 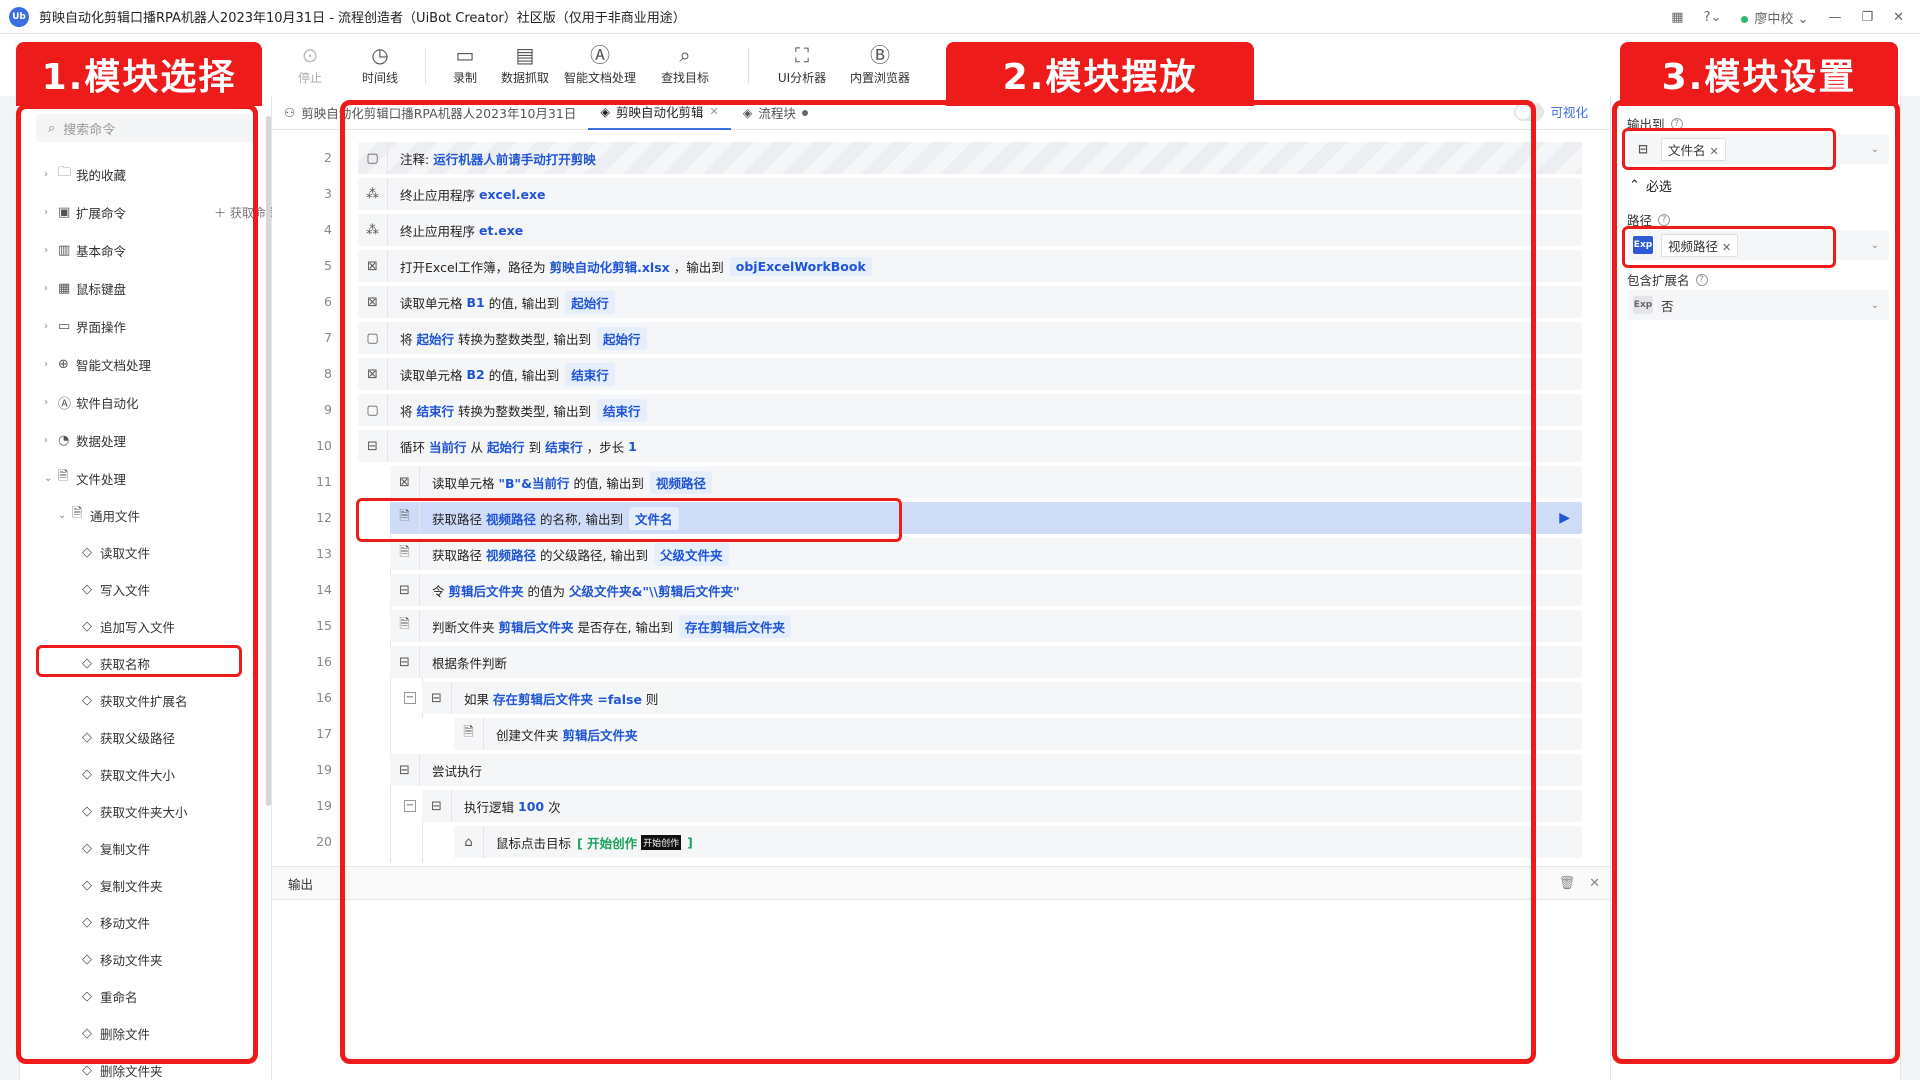 I want to click on command-read-file: ◇ 读取文件, so click(x=116, y=552).